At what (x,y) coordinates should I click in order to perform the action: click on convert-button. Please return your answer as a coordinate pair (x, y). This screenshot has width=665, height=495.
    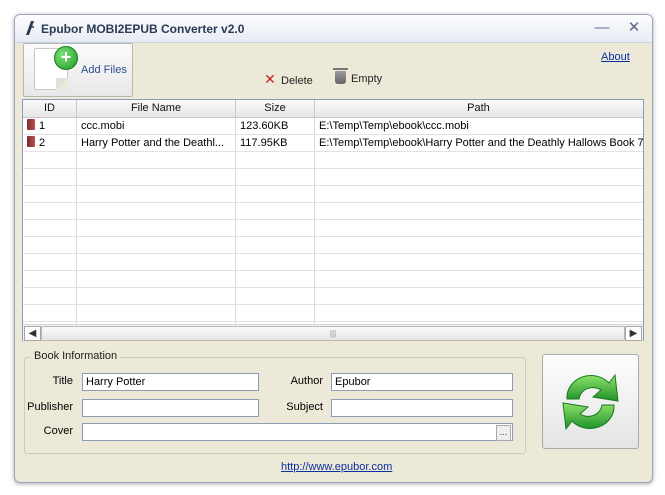
    Looking at the image, I should click on (590, 401).